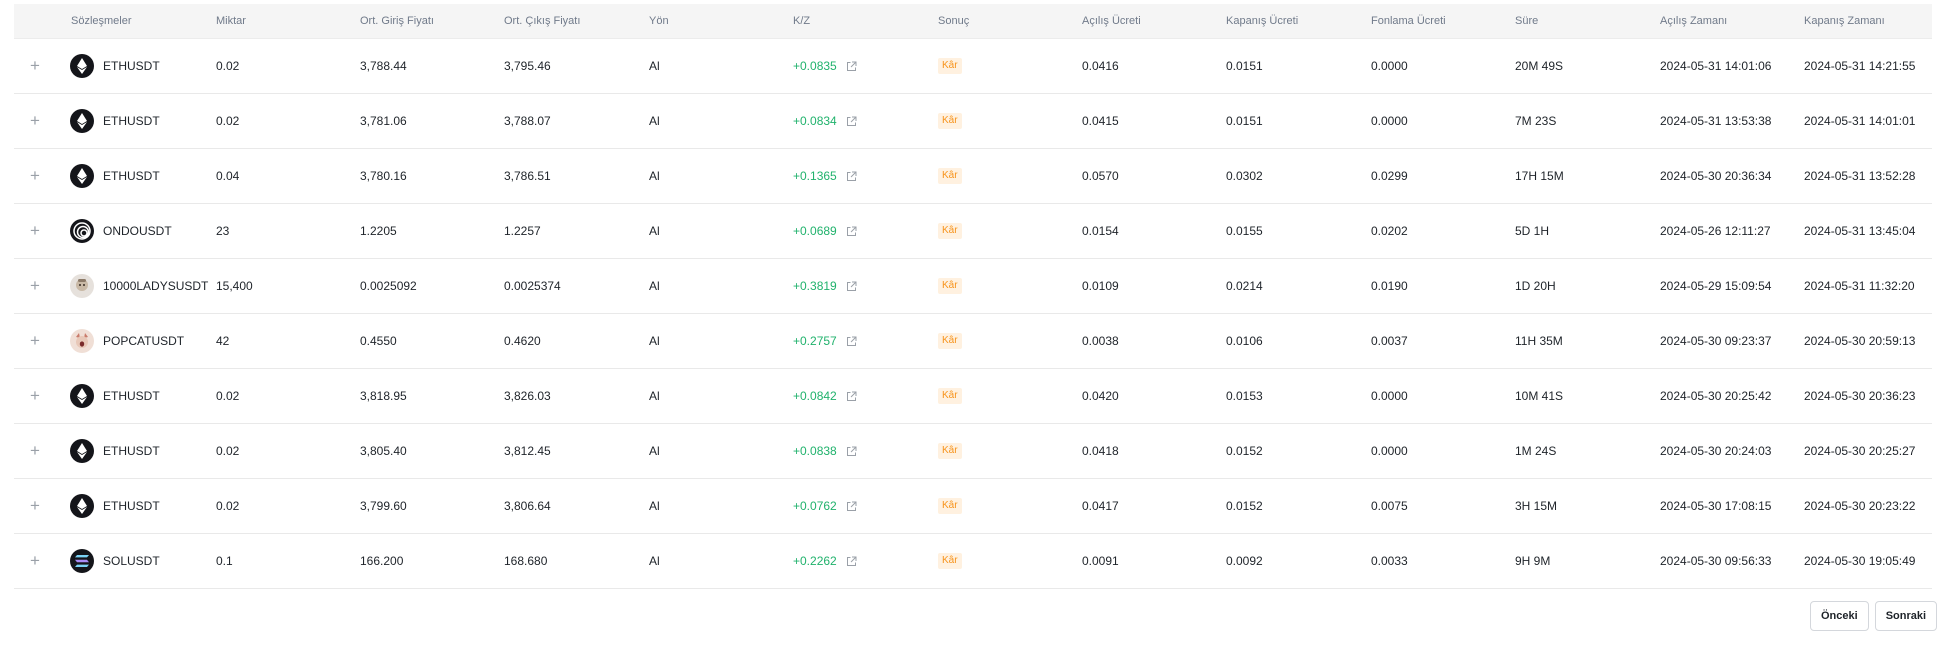 This screenshot has width=1944, height=652. What do you see at coordinates (1539, 176) in the screenshot?
I see `duration-cell: 17H 15M` at bounding box center [1539, 176].